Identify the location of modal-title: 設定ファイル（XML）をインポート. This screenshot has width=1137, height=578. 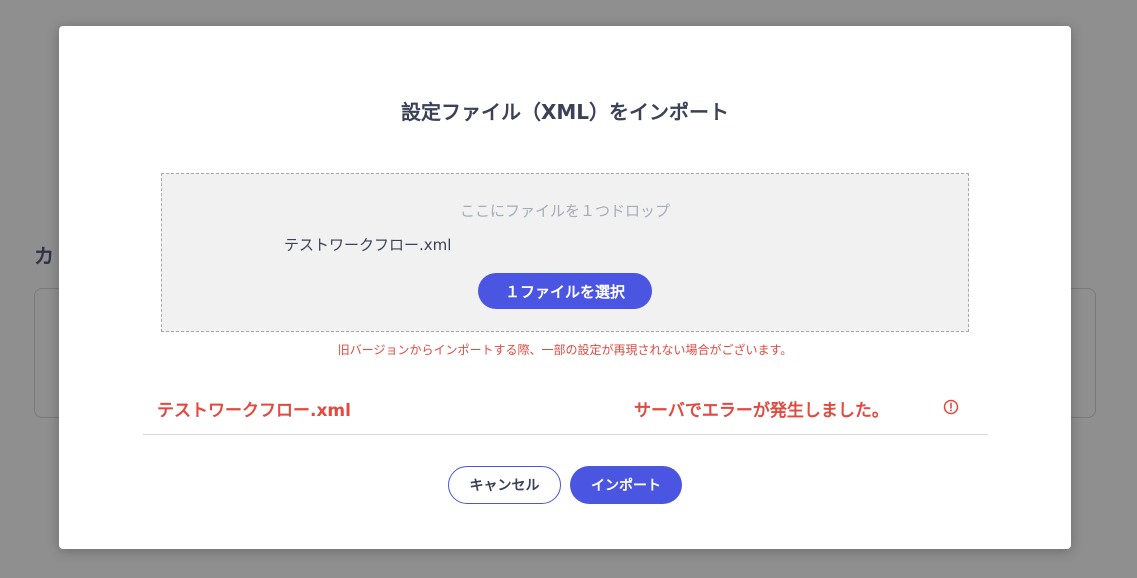
(565, 112).